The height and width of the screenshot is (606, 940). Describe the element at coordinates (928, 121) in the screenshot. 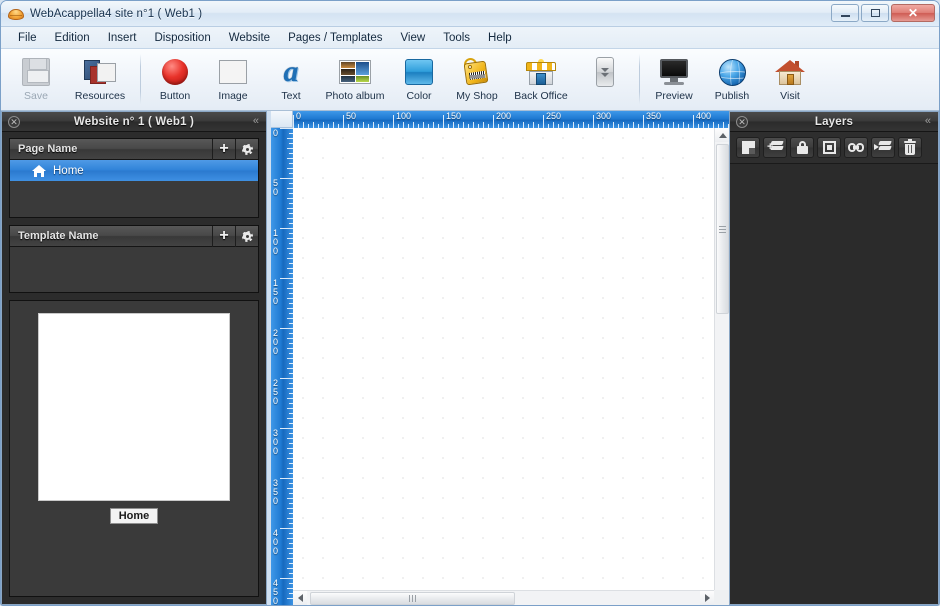

I see `layers-panel-collapse-icon: «` at that location.